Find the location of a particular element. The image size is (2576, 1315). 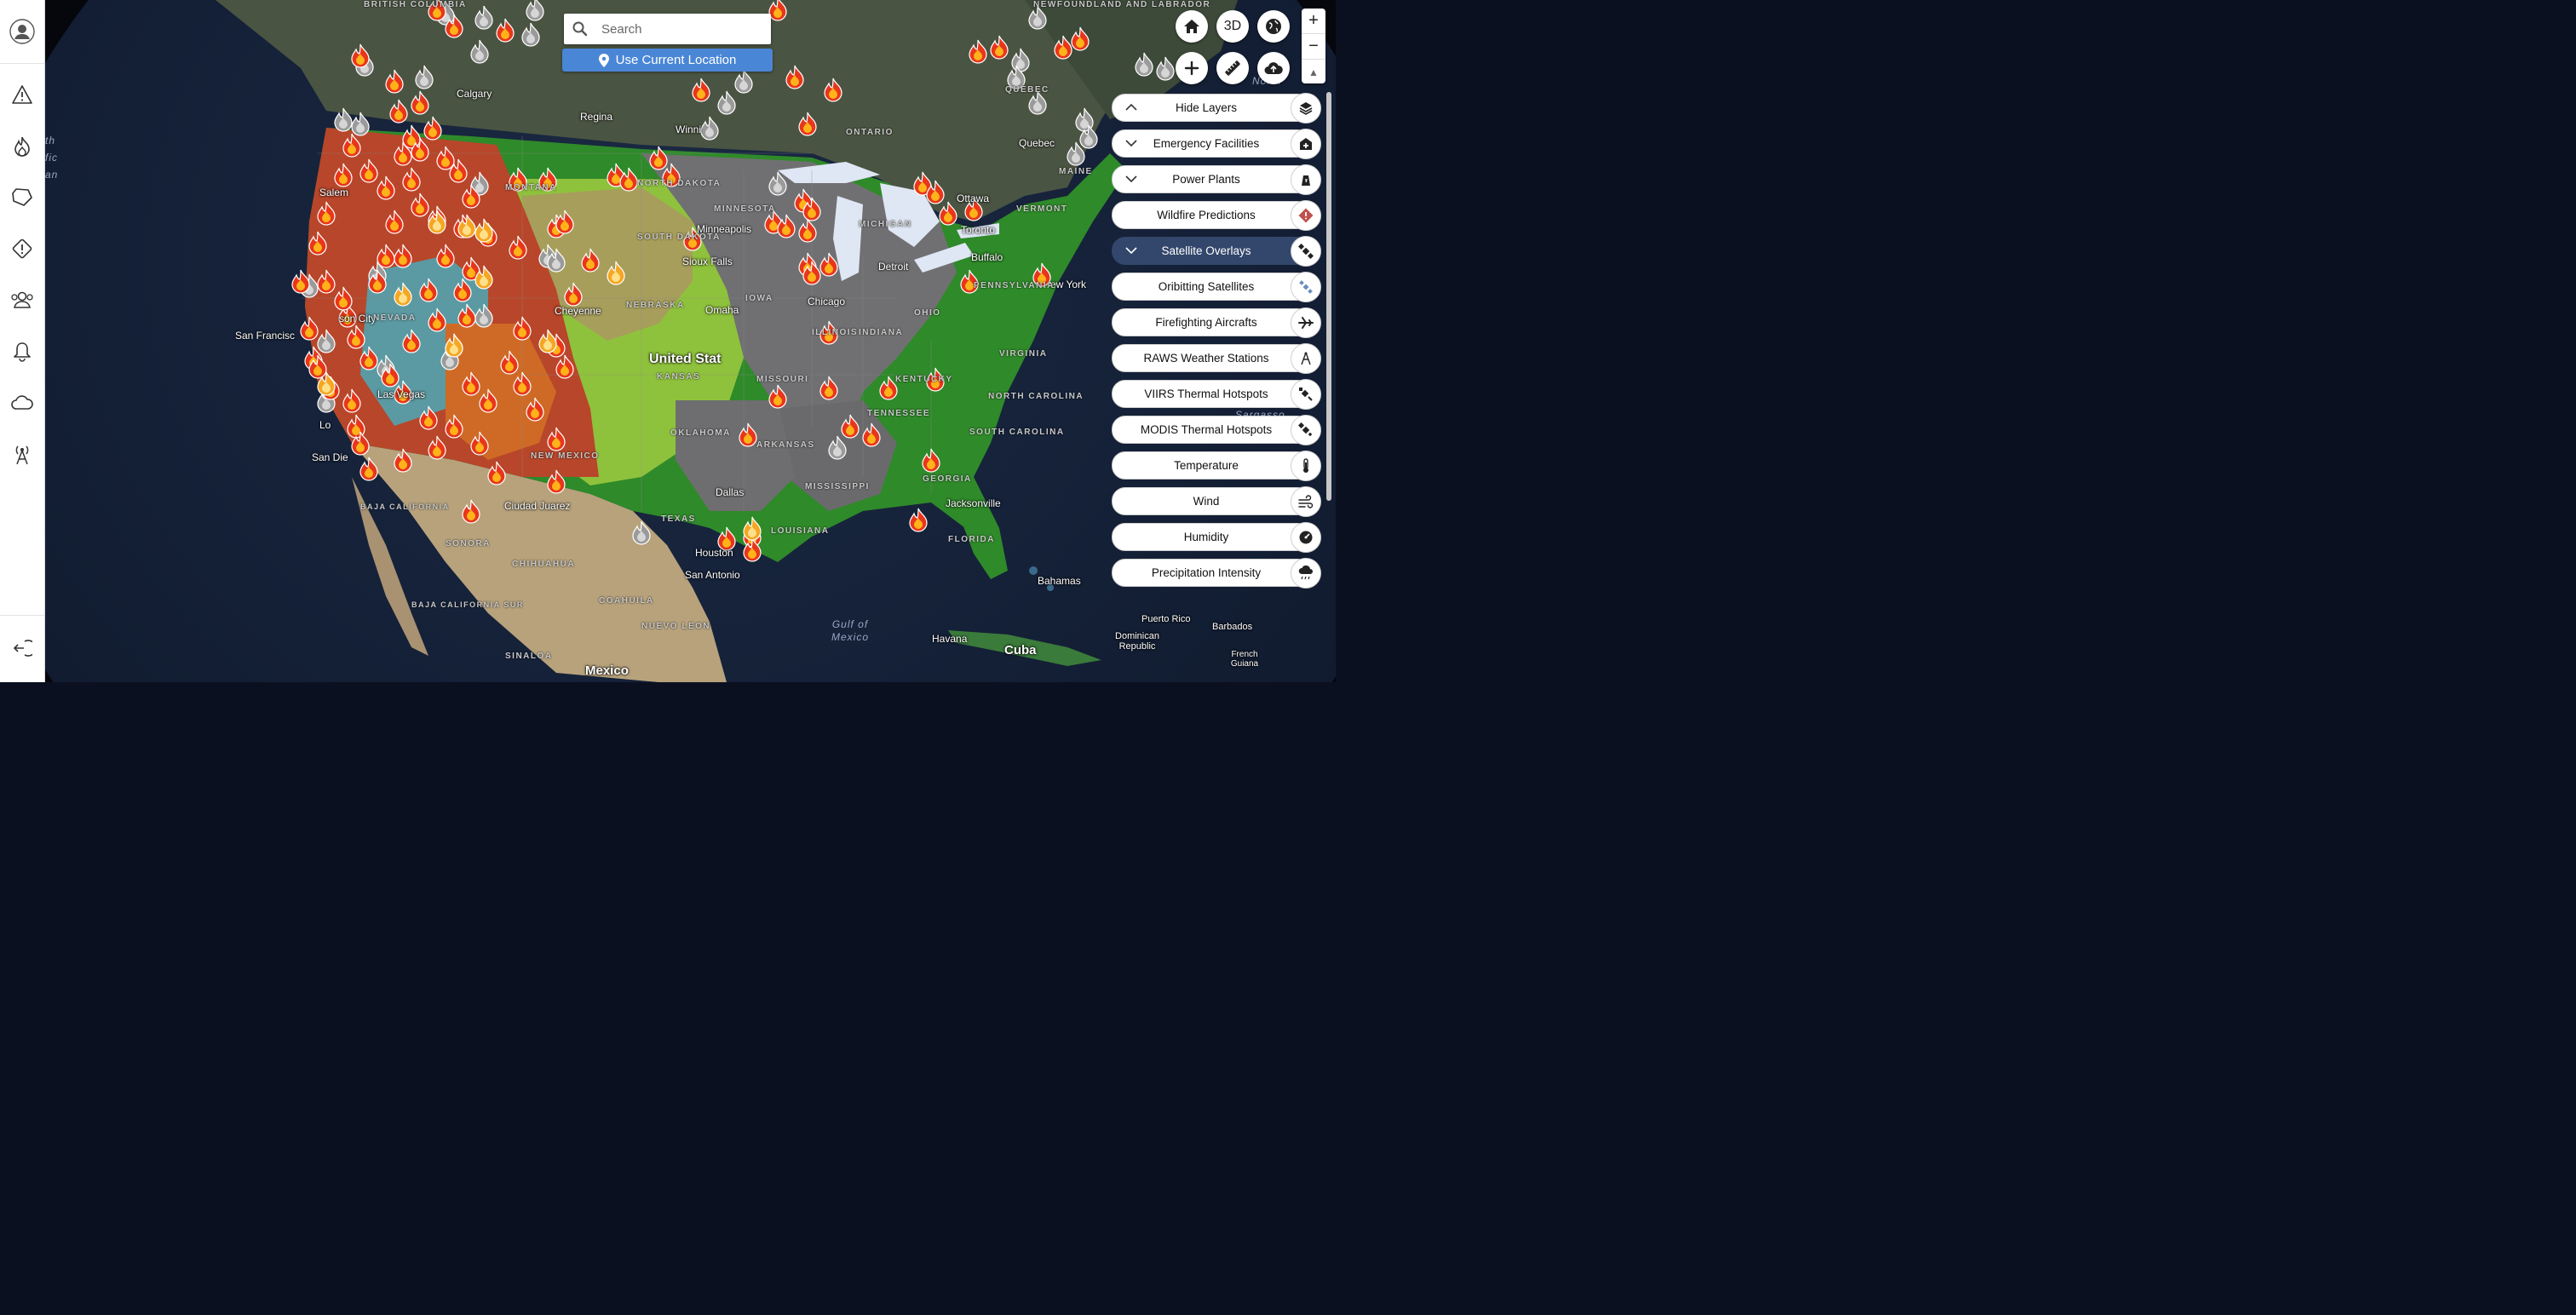

layer-toggle-wind: Wind is located at coordinates (1212, 501).